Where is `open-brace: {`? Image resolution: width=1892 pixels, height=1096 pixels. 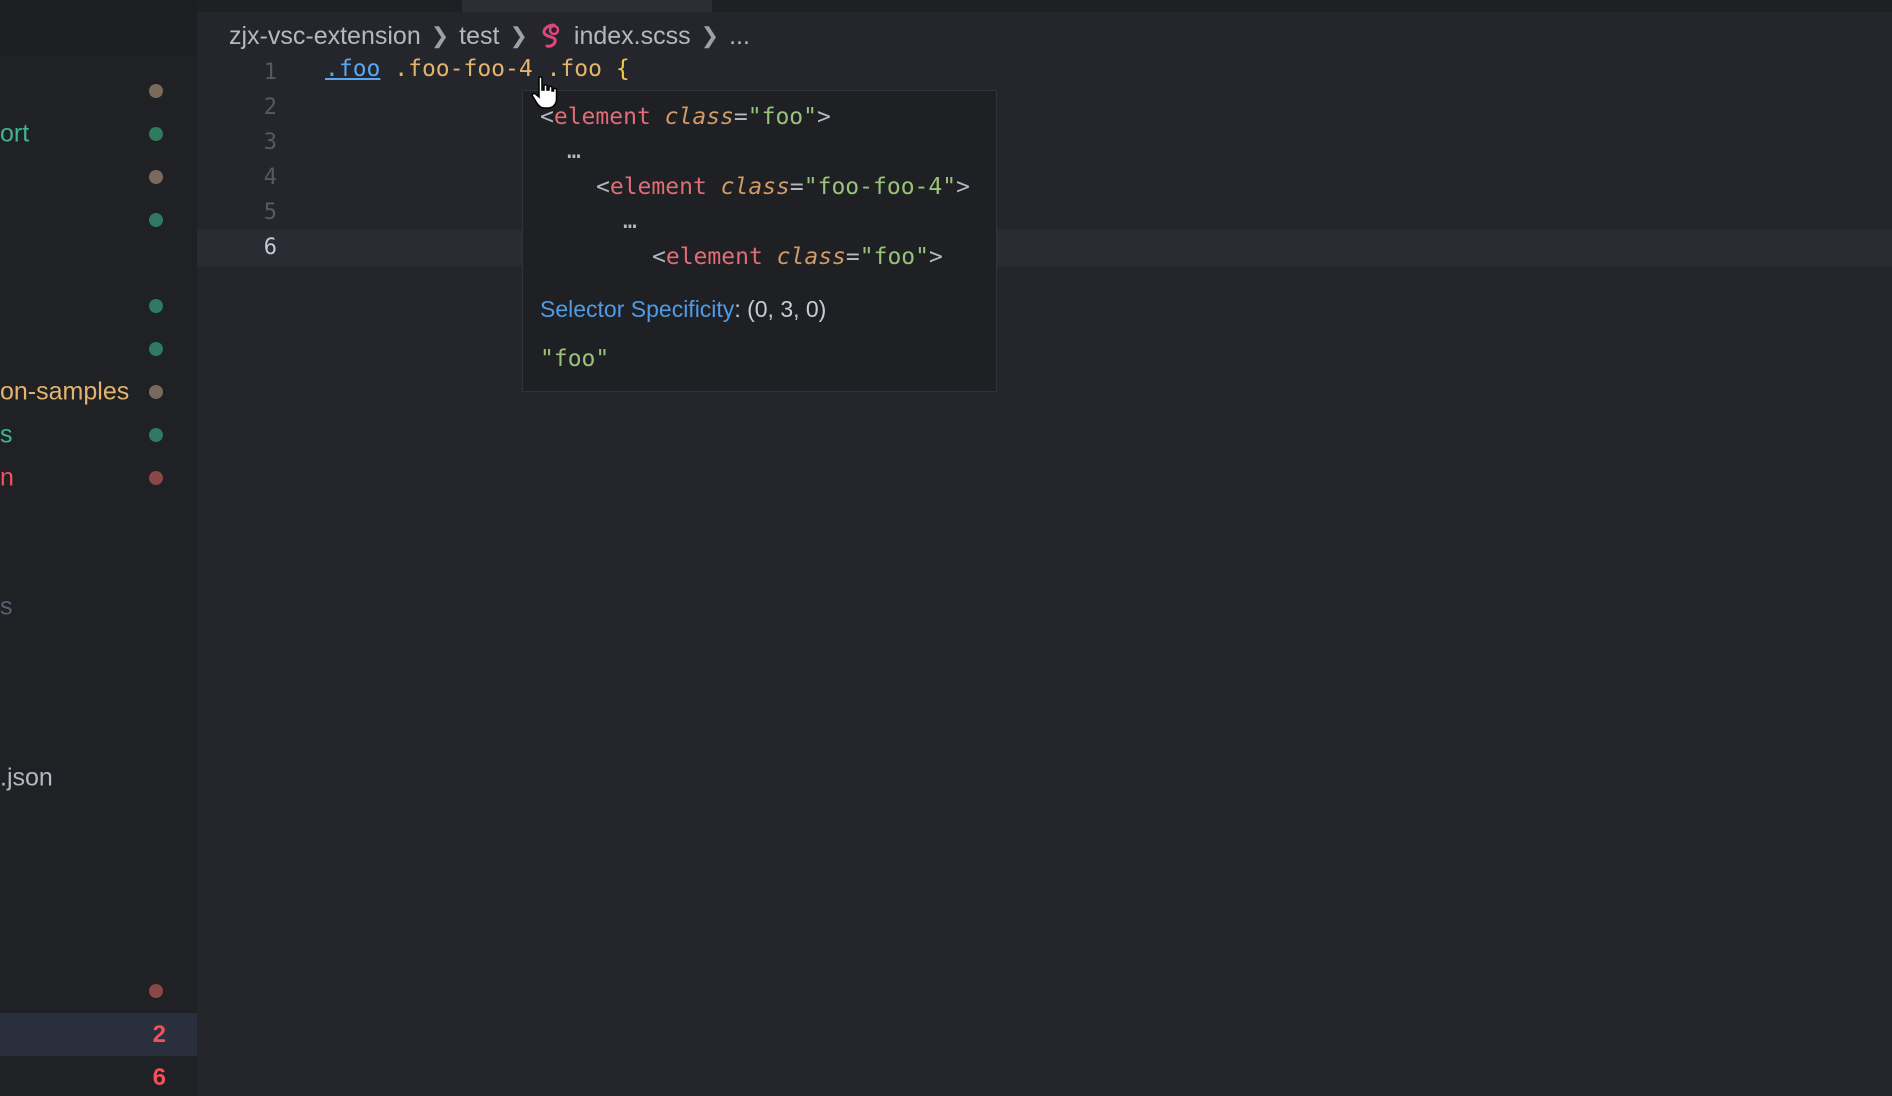
open-brace: { is located at coordinates (622, 69).